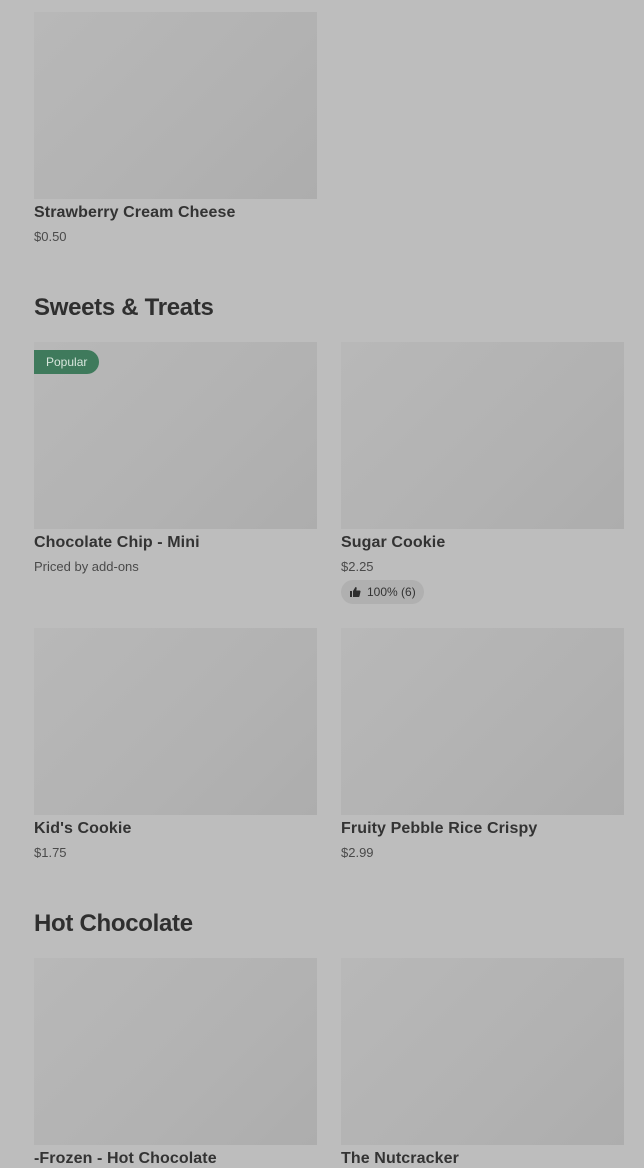 Image resolution: width=644 pixels, height=1168 pixels. Describe the element at coordinates (117, 542) in the screenshot. I see `item-name: Chocolate Chip - Mini` at that location.